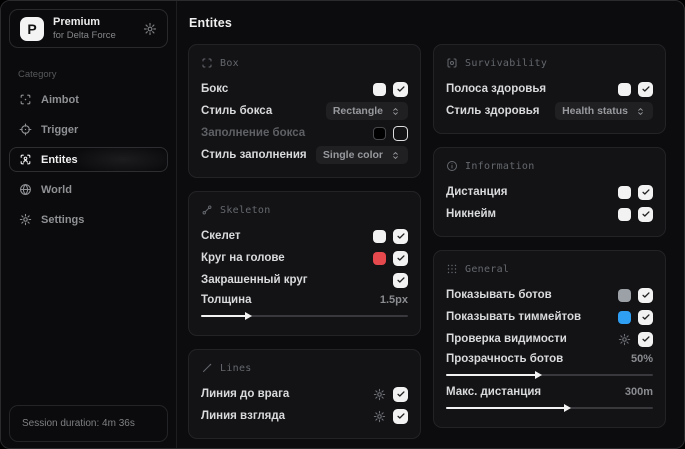 This screenshot has height=449, width=685. Describe the element at coordinates (549, 214) in the screenshot. I see `setting-row: Никнейм` at that location.